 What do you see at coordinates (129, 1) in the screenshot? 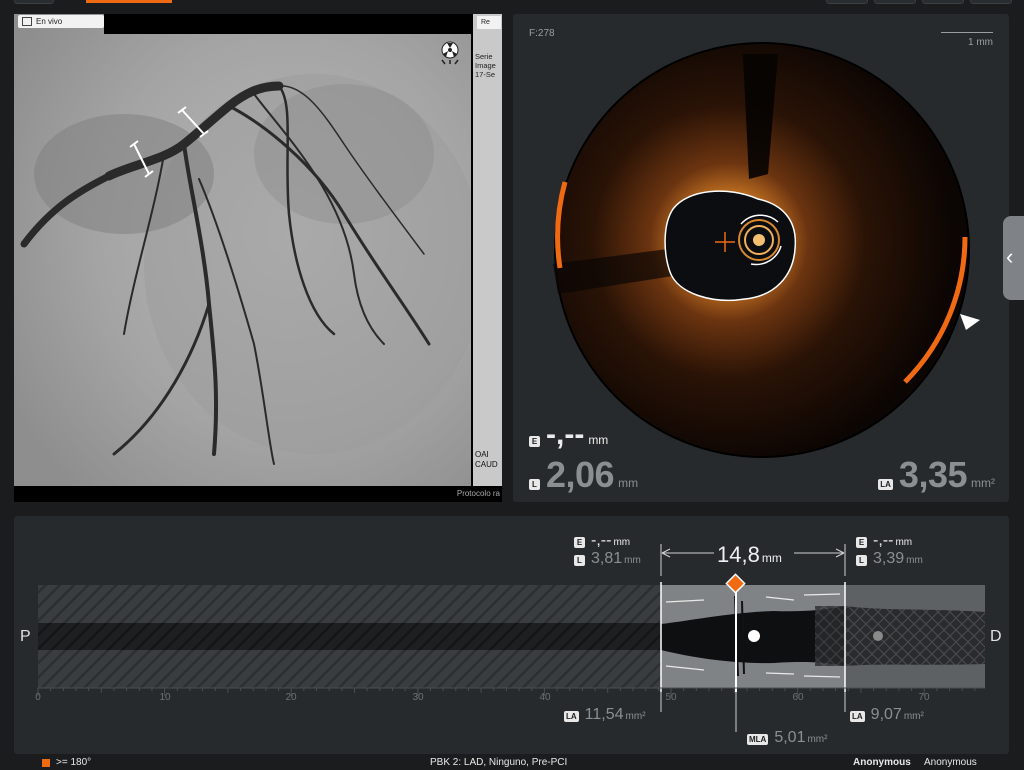
I see `active-tab-indicator` at bounding box center [129, 1].